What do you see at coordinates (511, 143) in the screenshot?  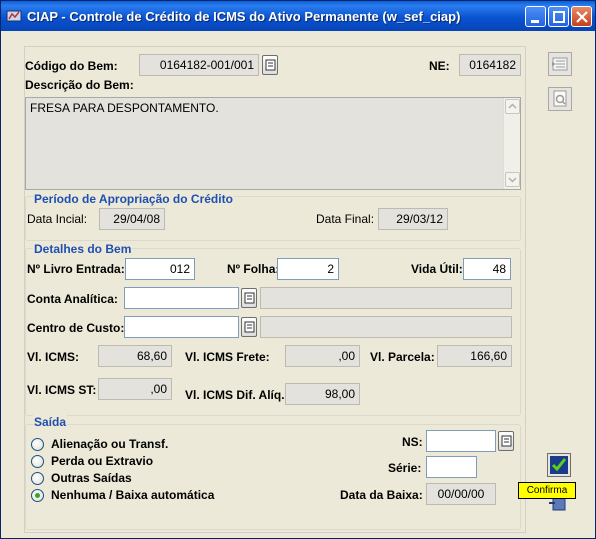 I see `descricao-scrollbar` at bounding box center [511, 143].